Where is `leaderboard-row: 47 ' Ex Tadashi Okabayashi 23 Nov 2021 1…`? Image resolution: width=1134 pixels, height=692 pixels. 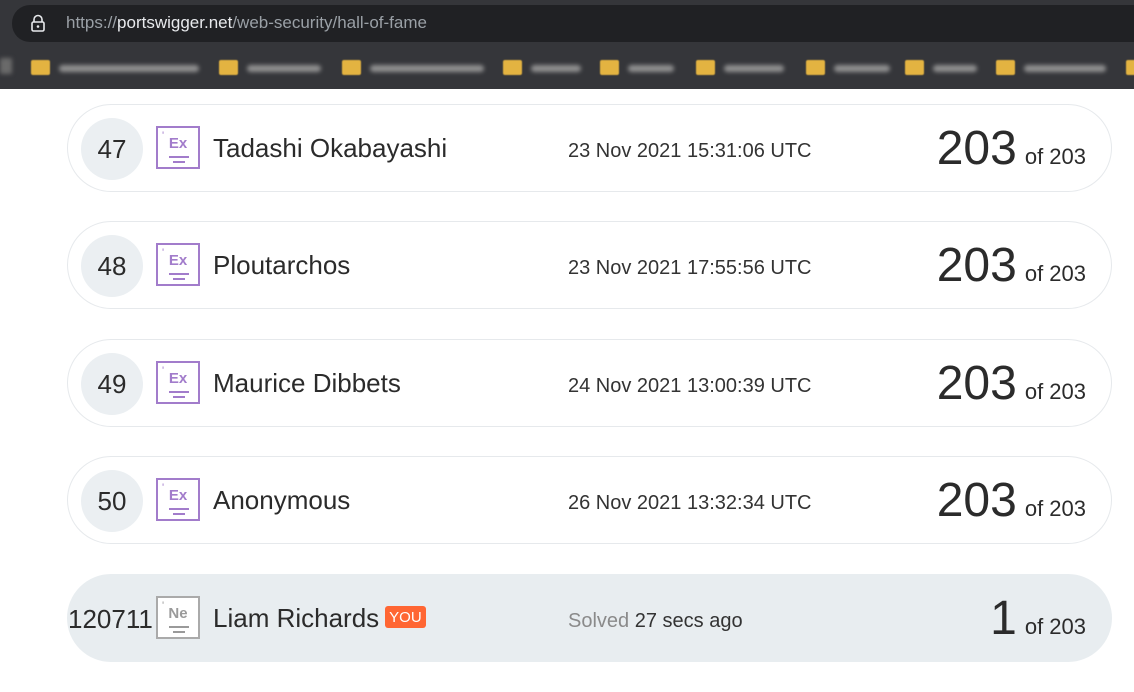 leaderboard-row: 47 ' Ex Tadashi Okabayashi 23 Nov 2021 1… is located at coordinates (589, 148).